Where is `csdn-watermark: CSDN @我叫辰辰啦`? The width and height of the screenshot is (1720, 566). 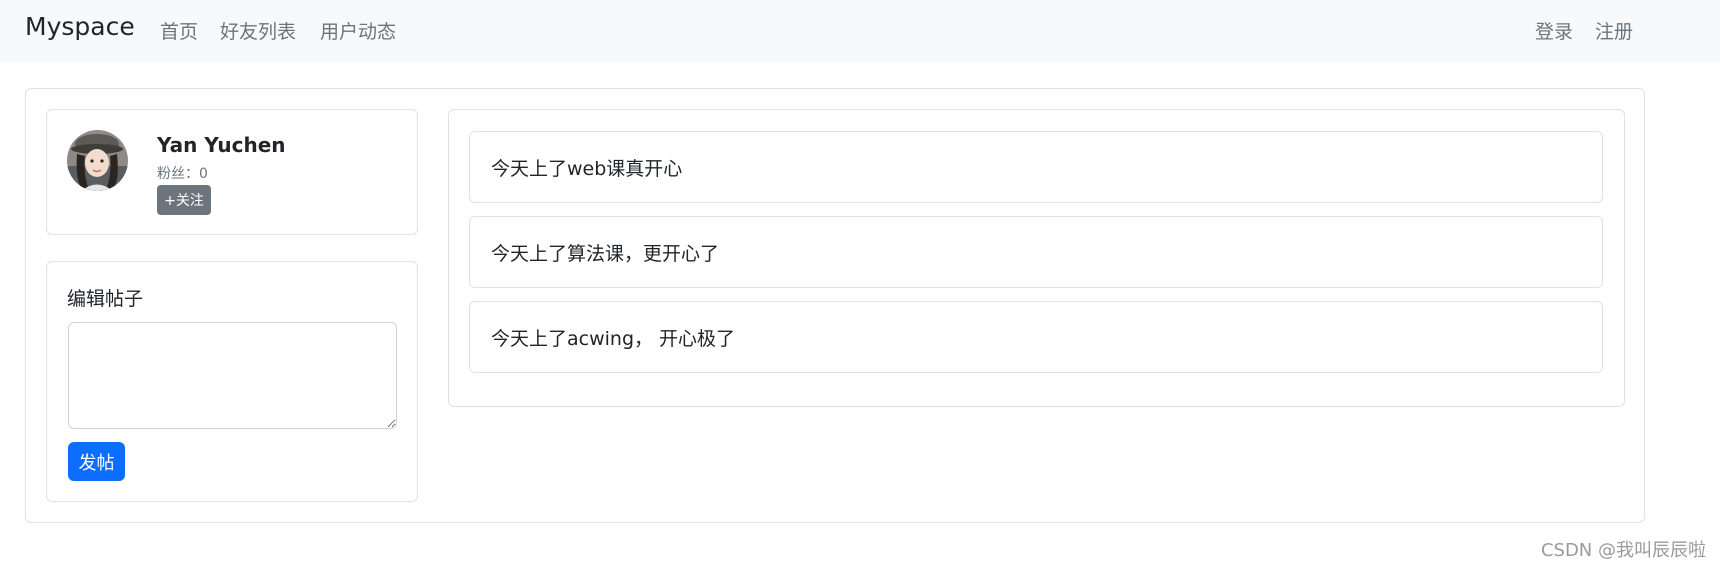
csdn-watermark: CSDN @我叫辰辰啦 is located at coordinates (1623, 550).